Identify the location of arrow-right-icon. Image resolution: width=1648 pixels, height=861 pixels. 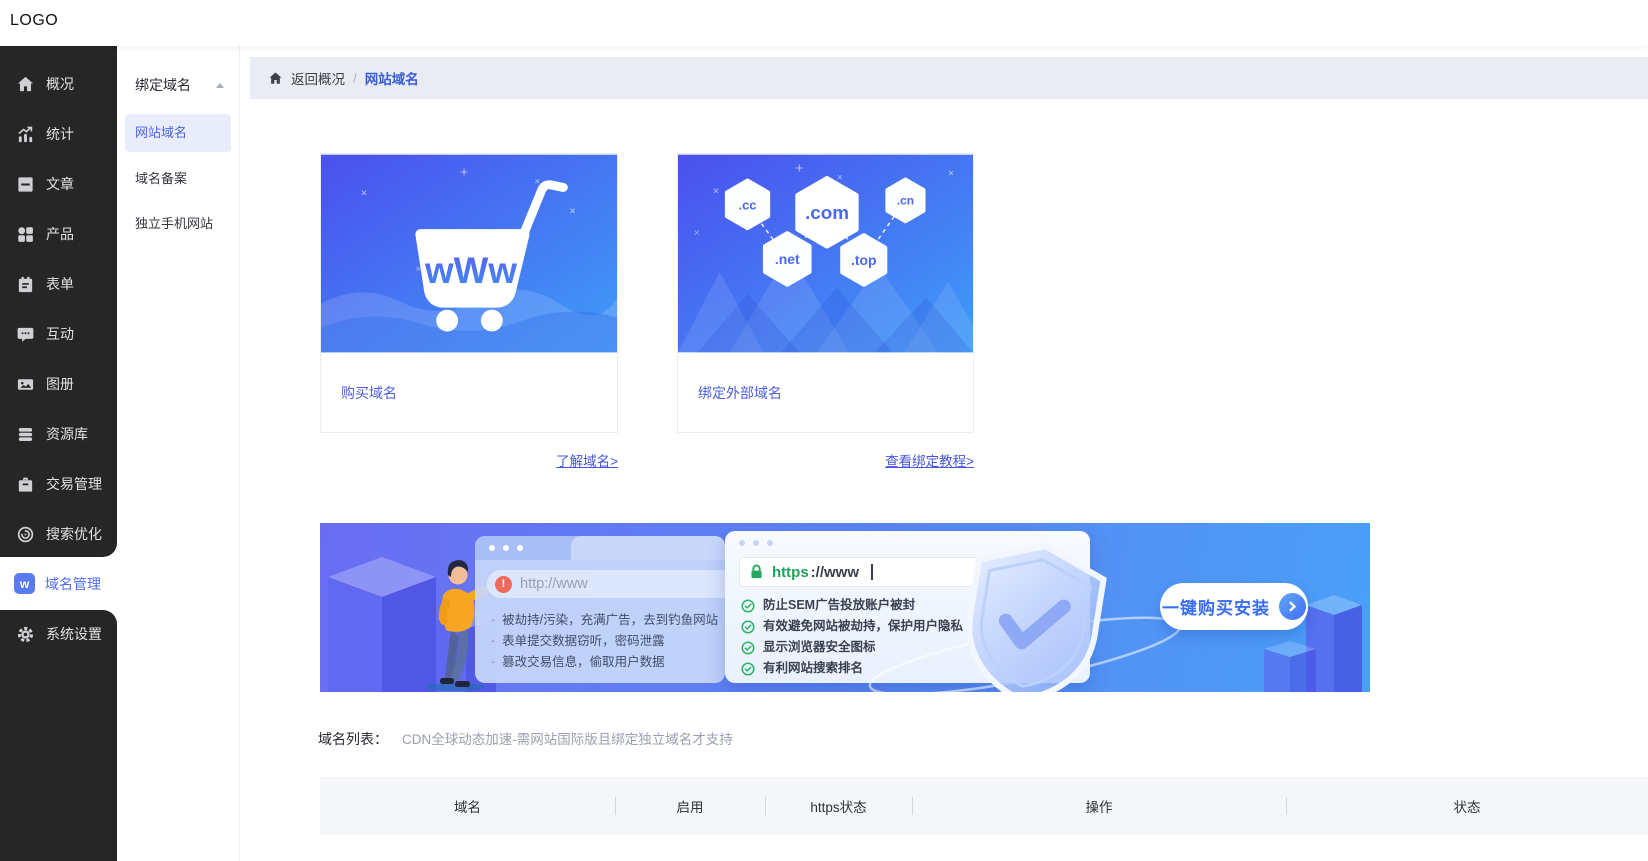
(1292, 606).